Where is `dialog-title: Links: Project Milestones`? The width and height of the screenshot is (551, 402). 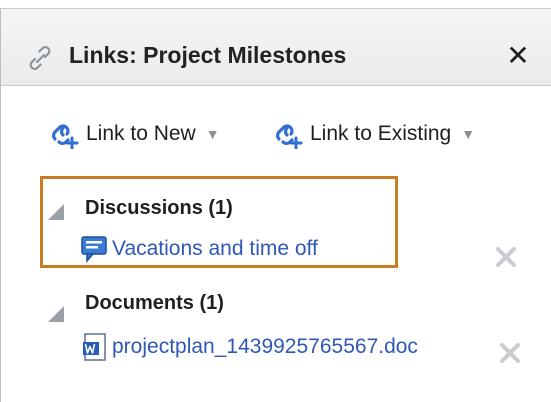 dialog-title: Links: Project Milestones is located at coordinates (208, 55).